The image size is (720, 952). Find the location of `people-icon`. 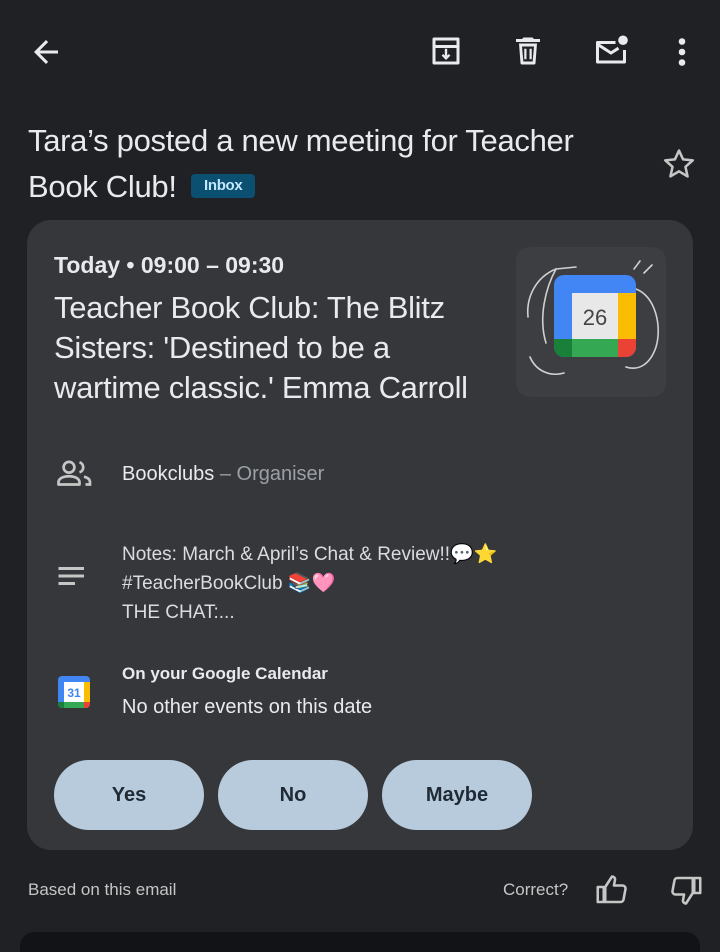

people-icon is located at coordinates (75, 474).